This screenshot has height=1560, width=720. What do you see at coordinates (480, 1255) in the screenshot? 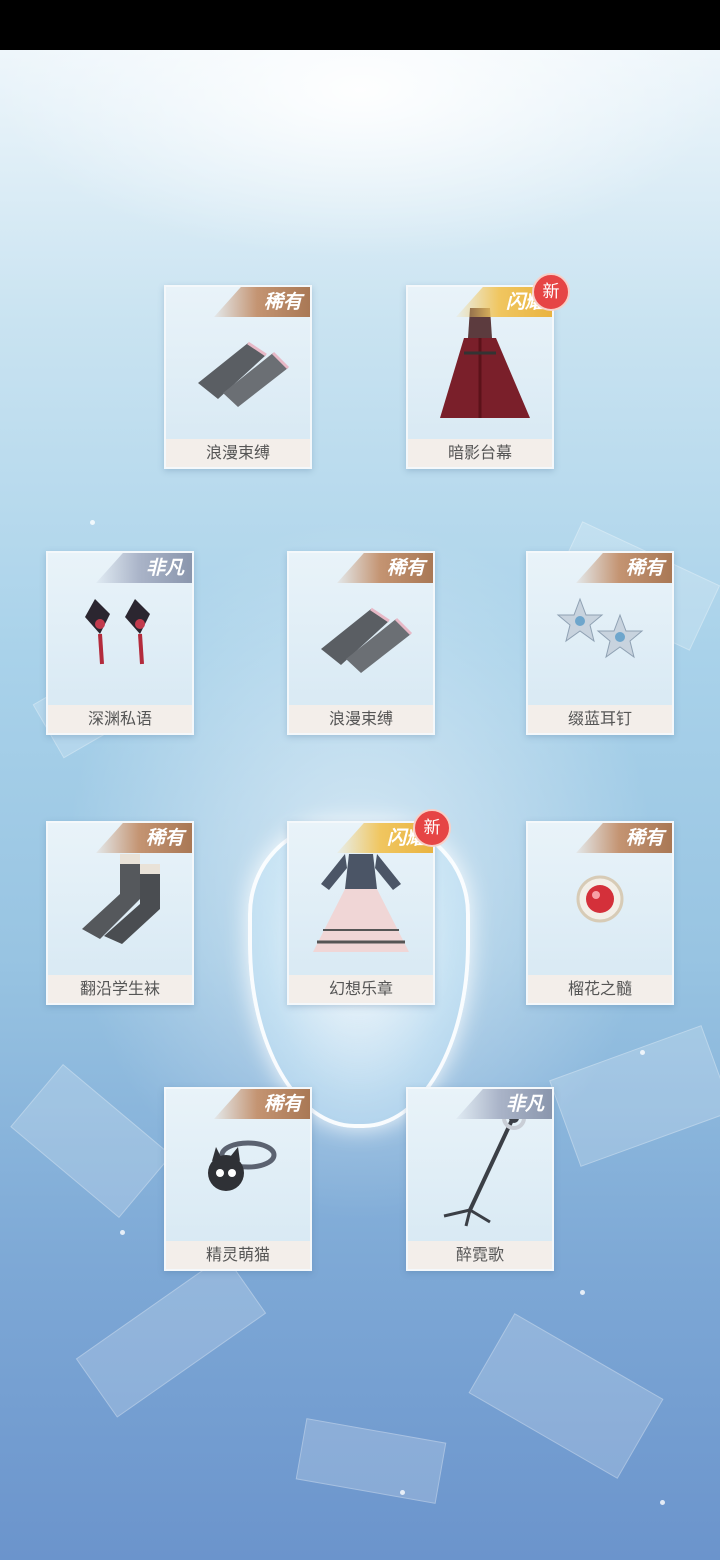
I see `item-name: 醉霓歌` at bounding box center [480, 1255].